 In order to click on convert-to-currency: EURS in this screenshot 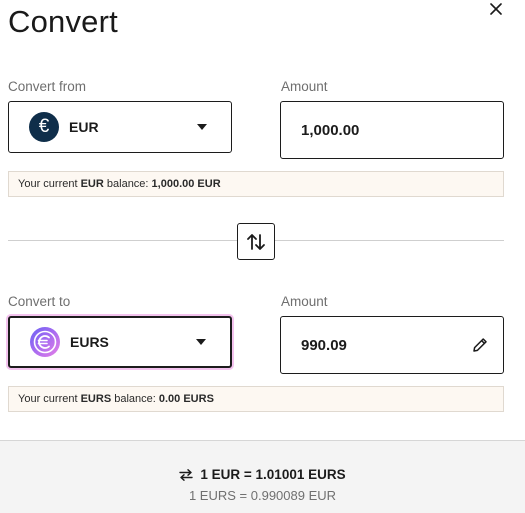, I will do `click(89, 342)`.